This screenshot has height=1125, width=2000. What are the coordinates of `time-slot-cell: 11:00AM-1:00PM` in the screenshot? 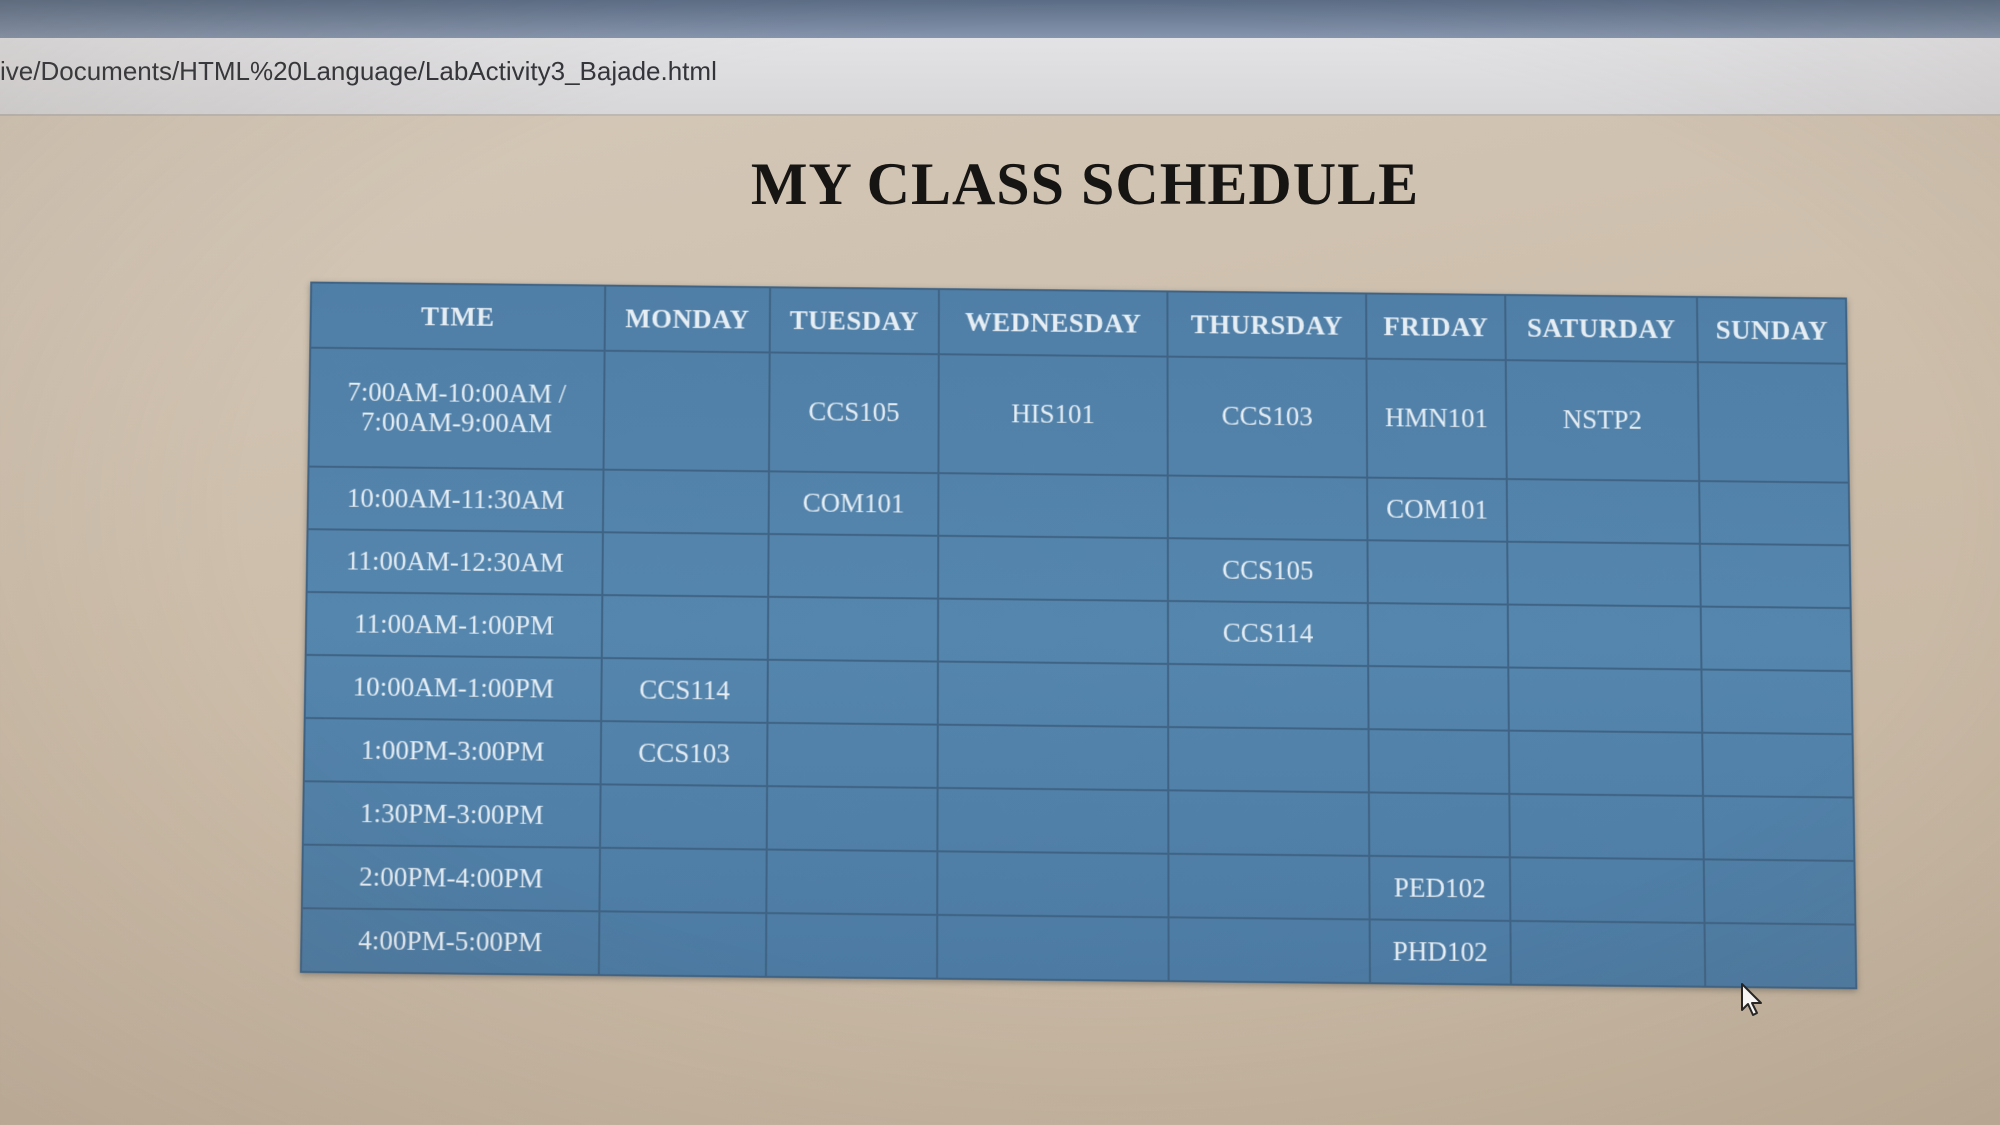 It's located at (454, 625).